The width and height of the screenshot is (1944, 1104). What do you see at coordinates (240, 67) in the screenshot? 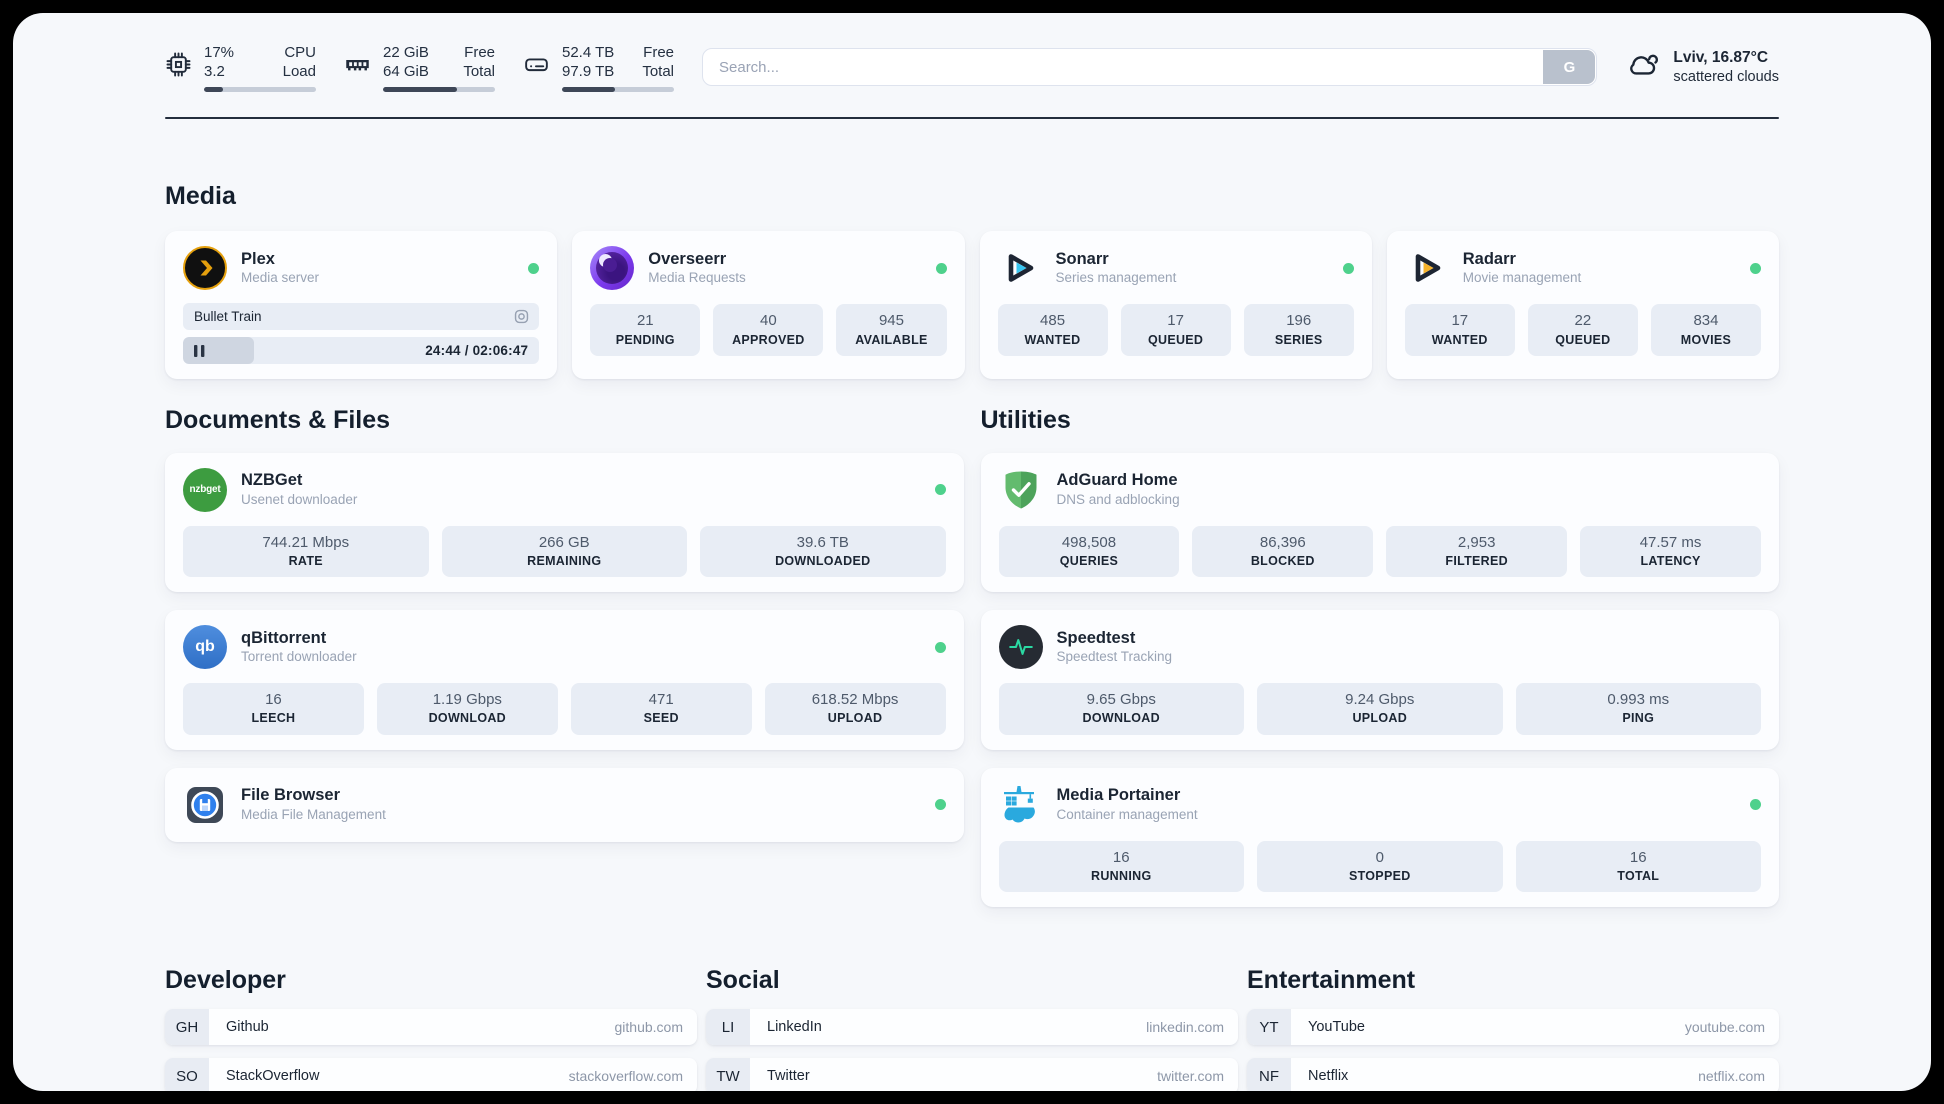
I see `cpu-widget: 17% 3.2 CPU Load` at bounding box center [240, 67].